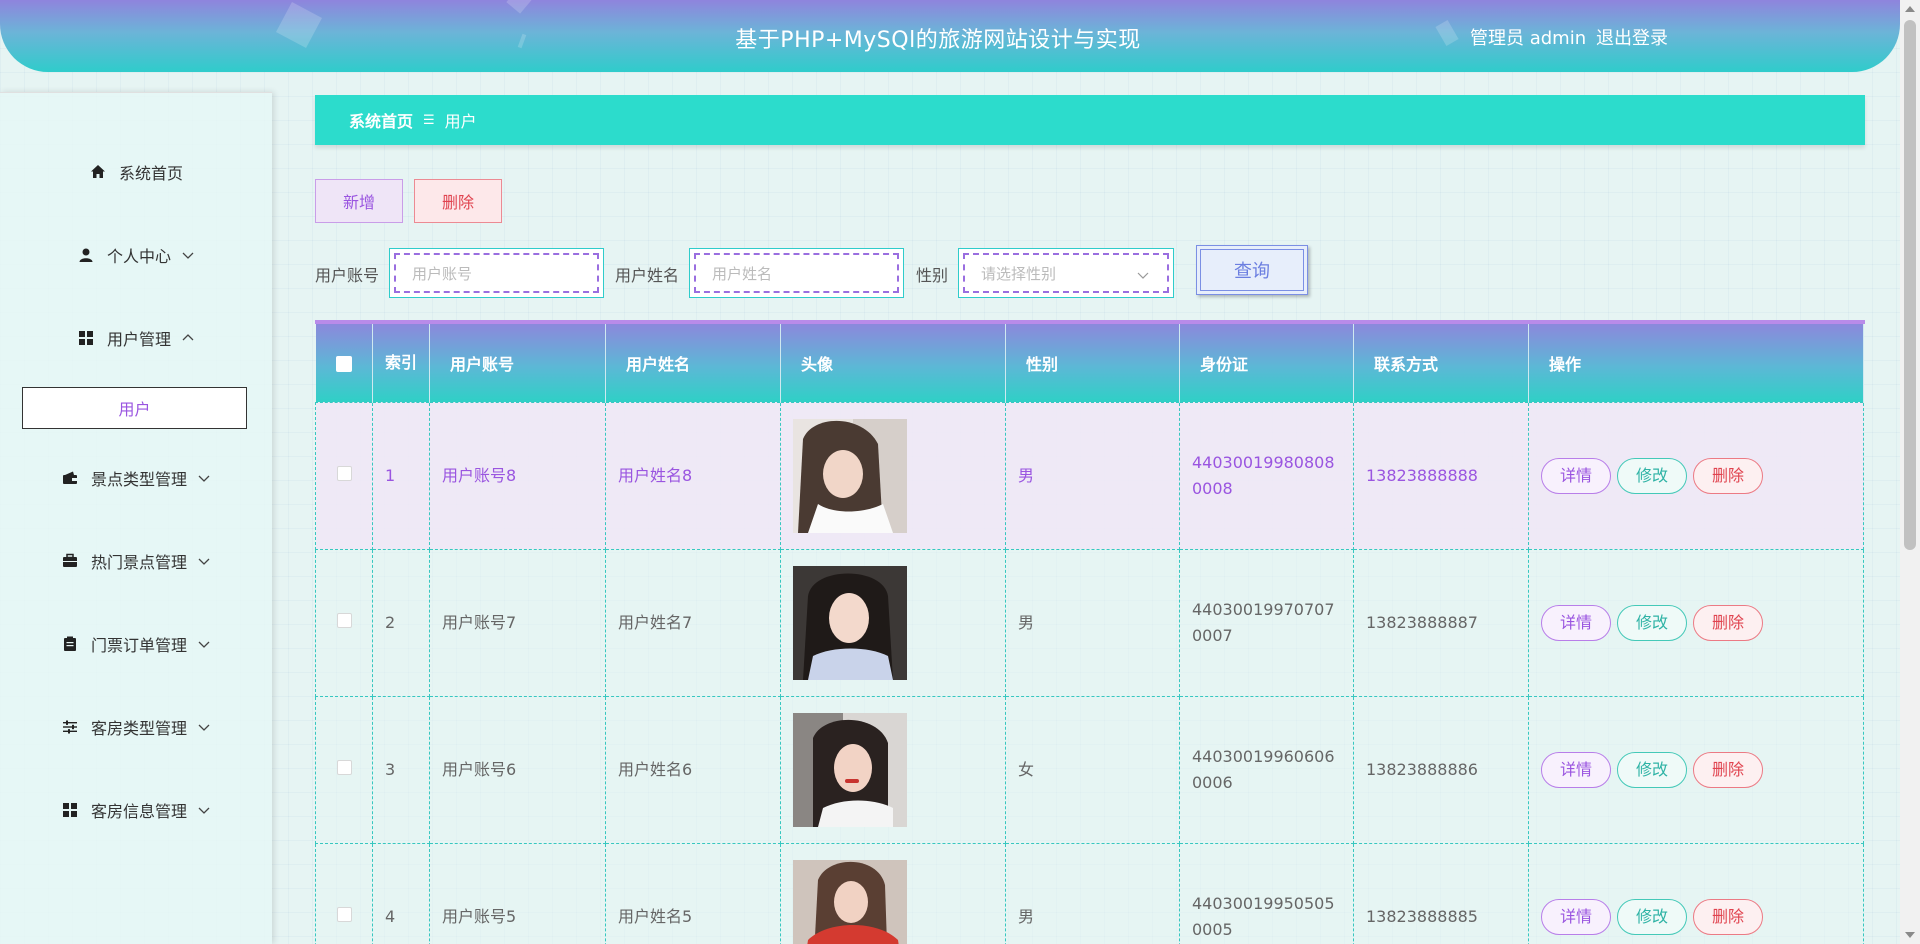 This screenshot has width=1920, height=944. Describe the element at coordinates (1066, 273) in the screenshot. I see `gender-select: 请选择性别` at that location.